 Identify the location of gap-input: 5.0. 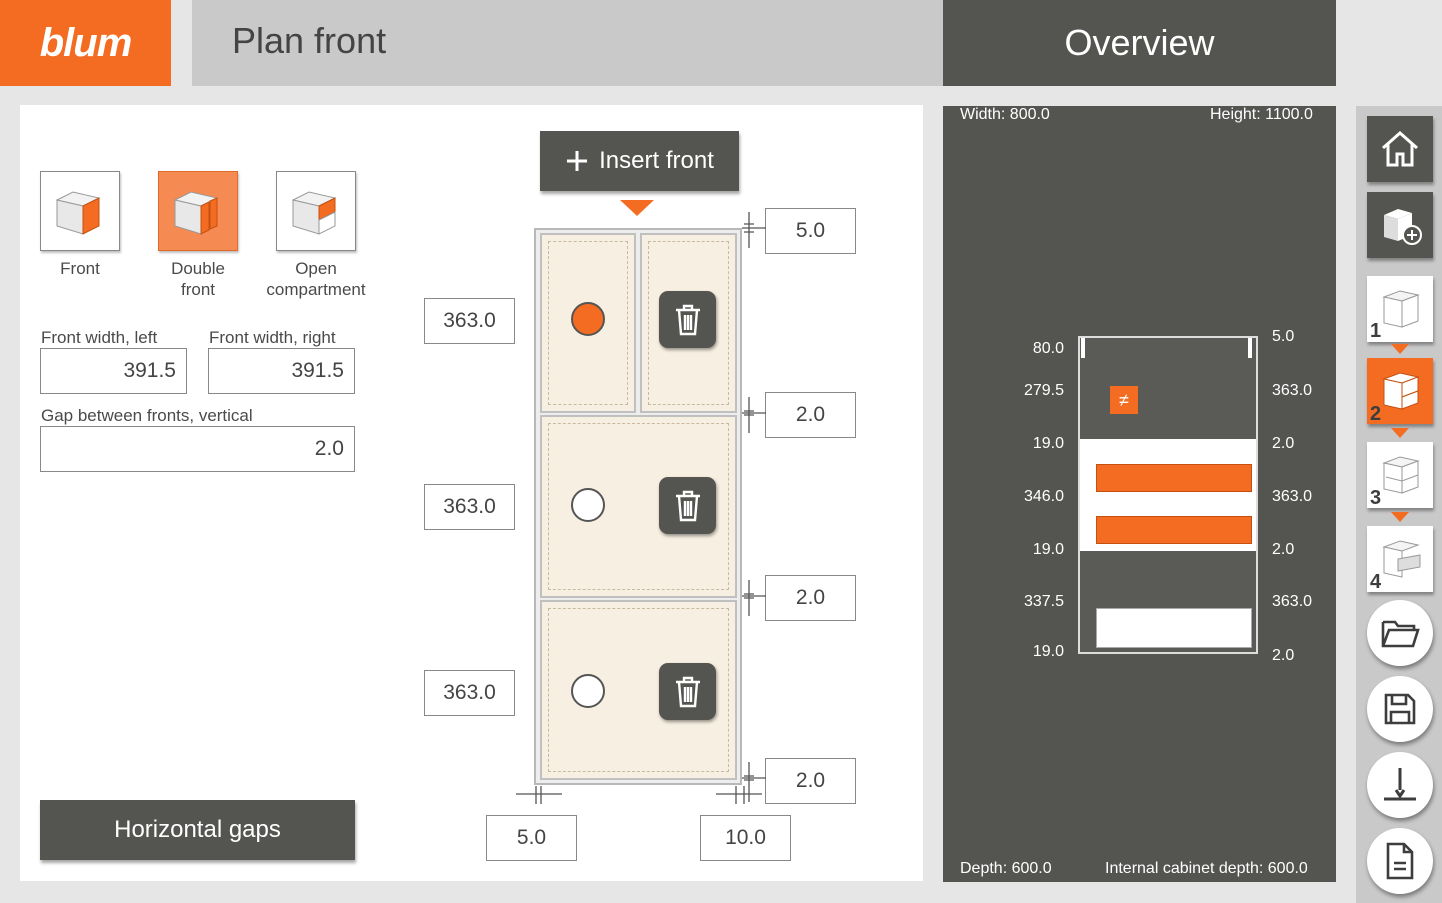
(810, 231).